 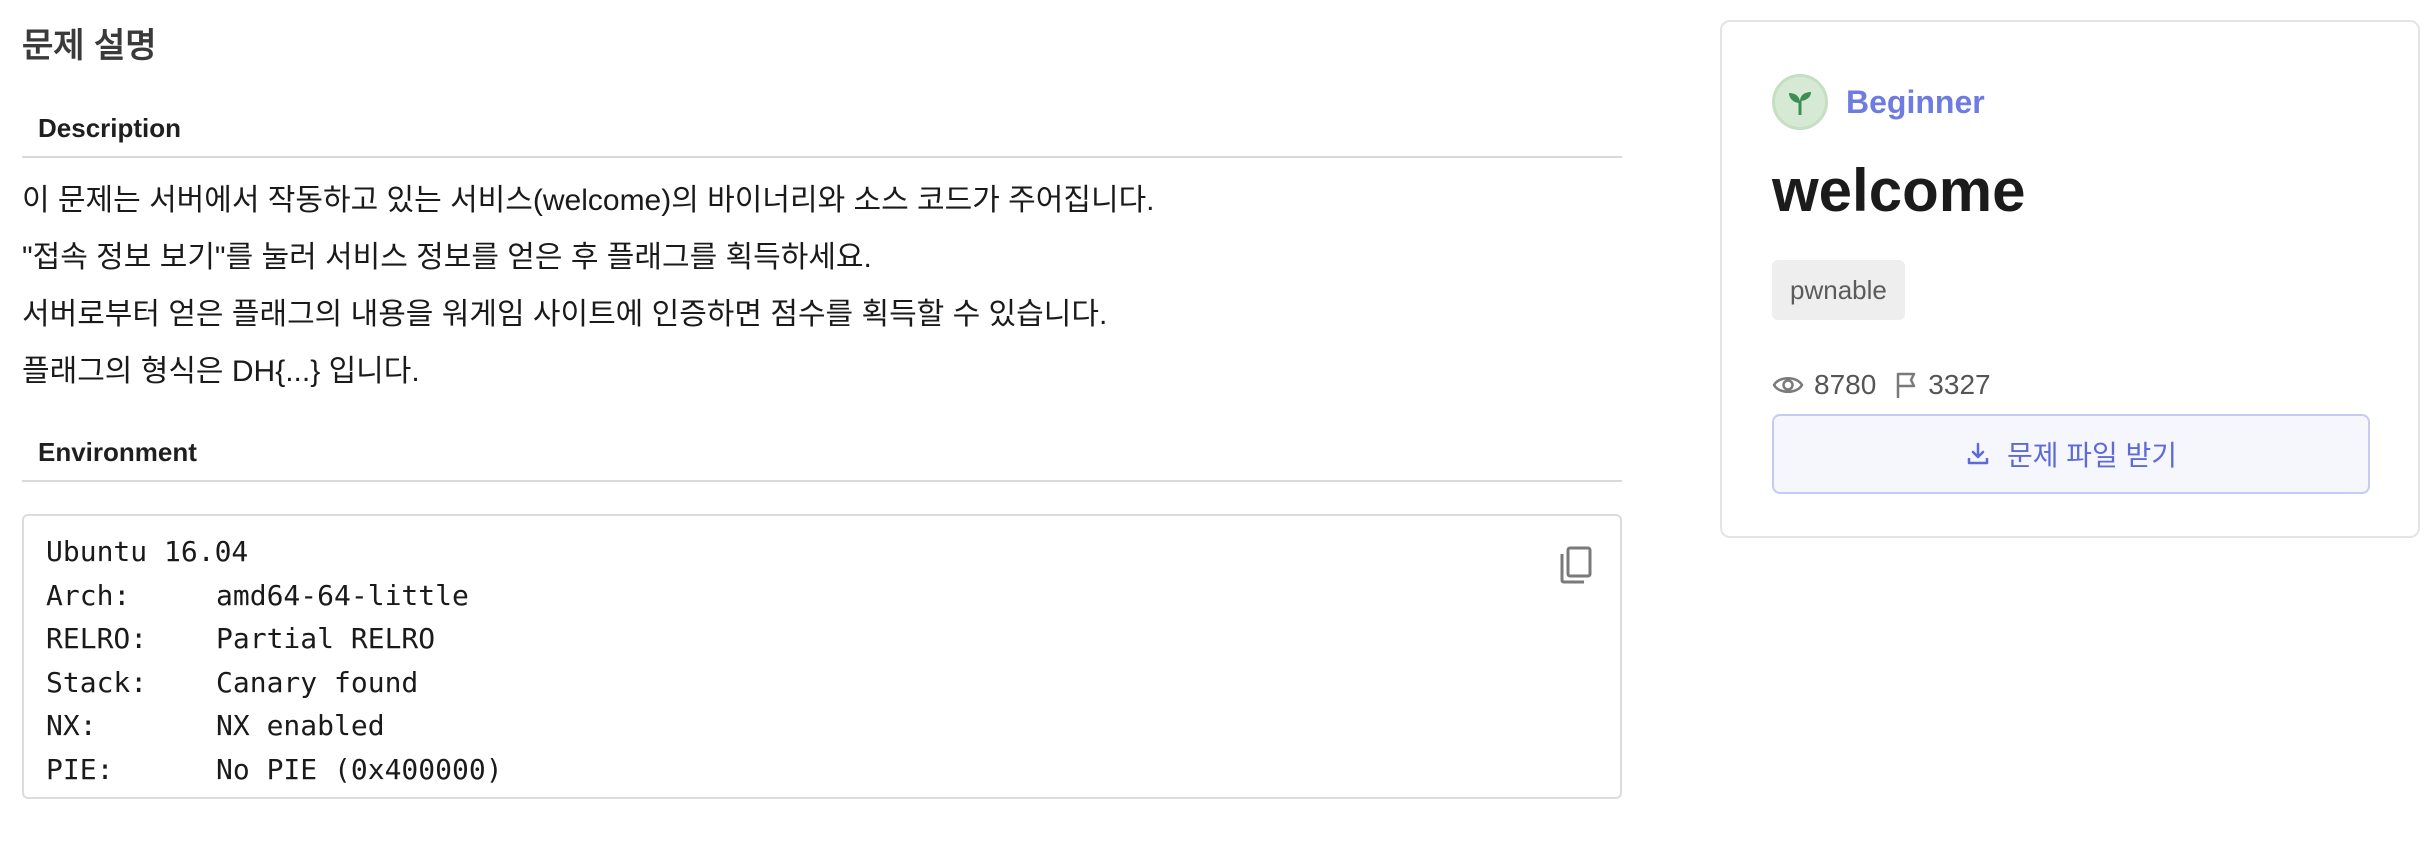 What do you see at coordinates (342, 595) in the screenshot?
I see `environment-value: amd64-64-little` at bounding box center [342, 595].